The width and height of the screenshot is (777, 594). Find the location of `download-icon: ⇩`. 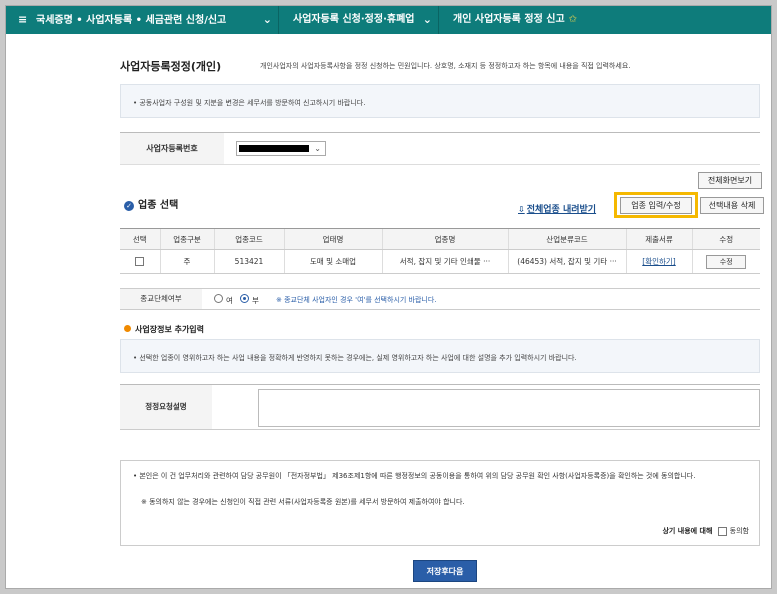

download-icon: ⇩ is located at coordinates (521, 209).